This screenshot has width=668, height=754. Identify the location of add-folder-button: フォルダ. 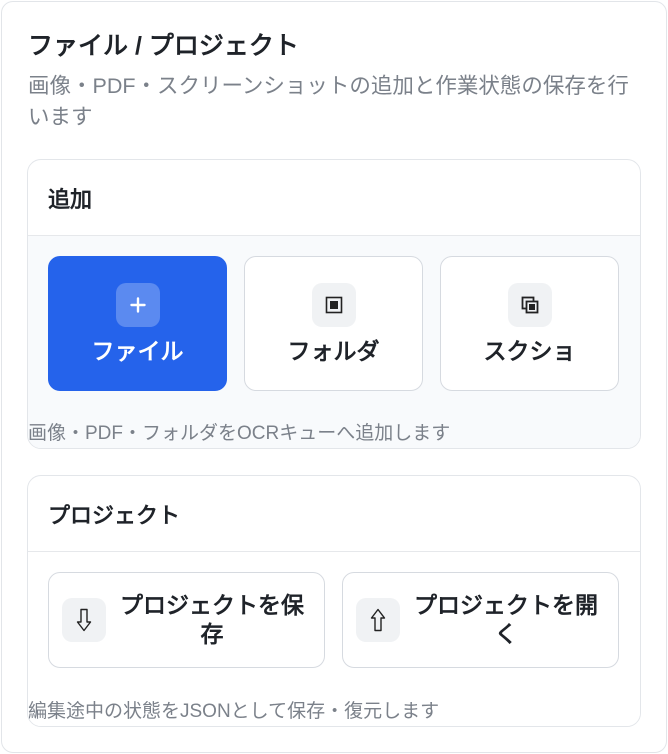
(333, 323).